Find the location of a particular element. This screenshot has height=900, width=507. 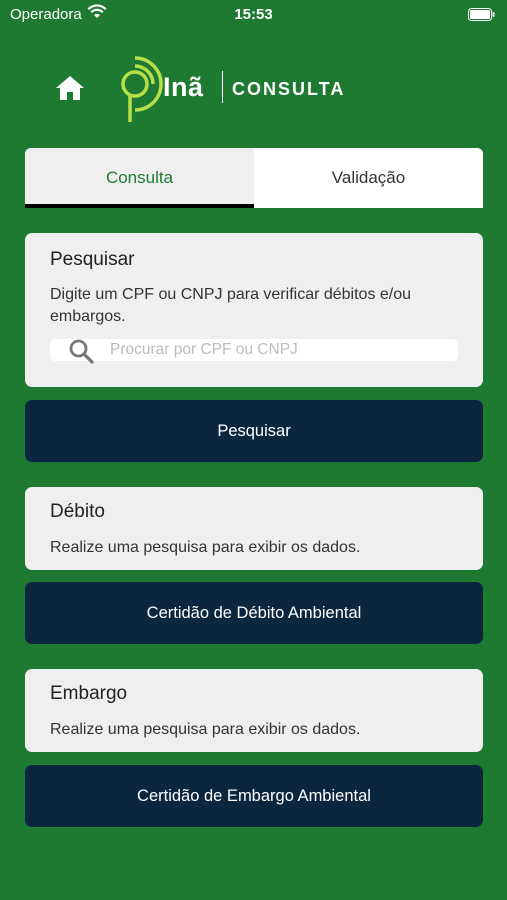

search-field is located at coordinates (254, 351).